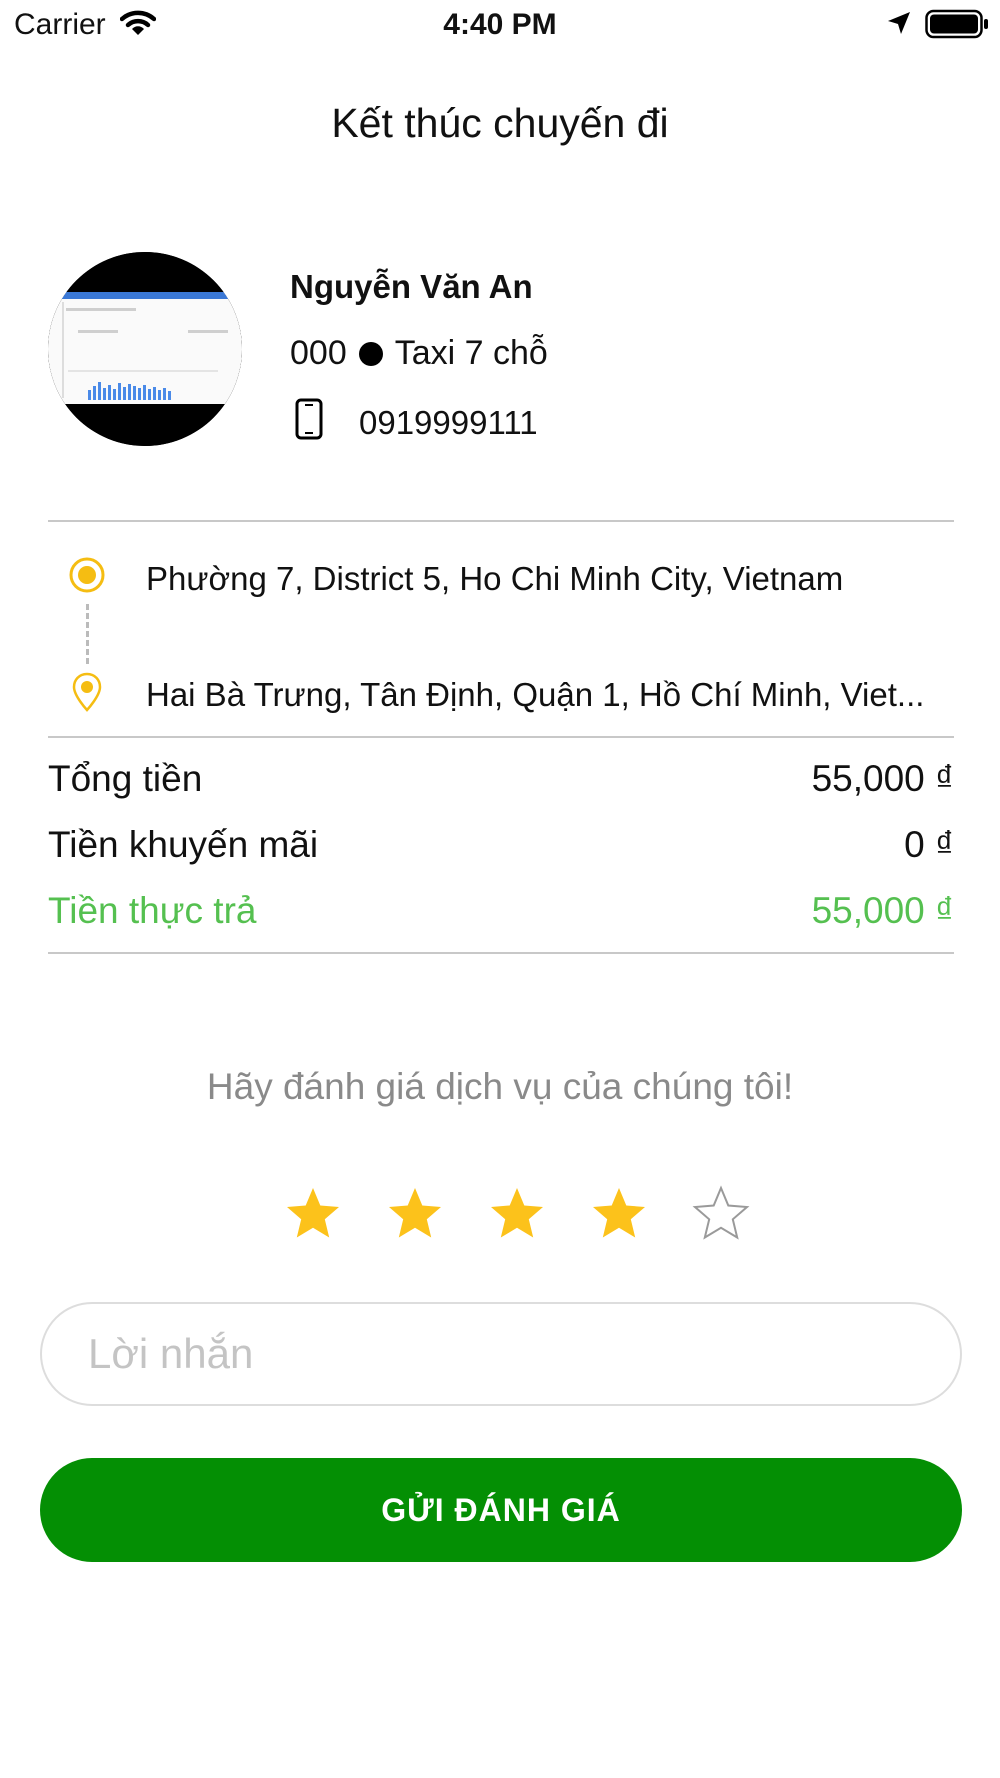 The image size is (1000, 1778). Describe the element at coordinates (309, 423) in the screenshot. I see `phone-icon` at that location.